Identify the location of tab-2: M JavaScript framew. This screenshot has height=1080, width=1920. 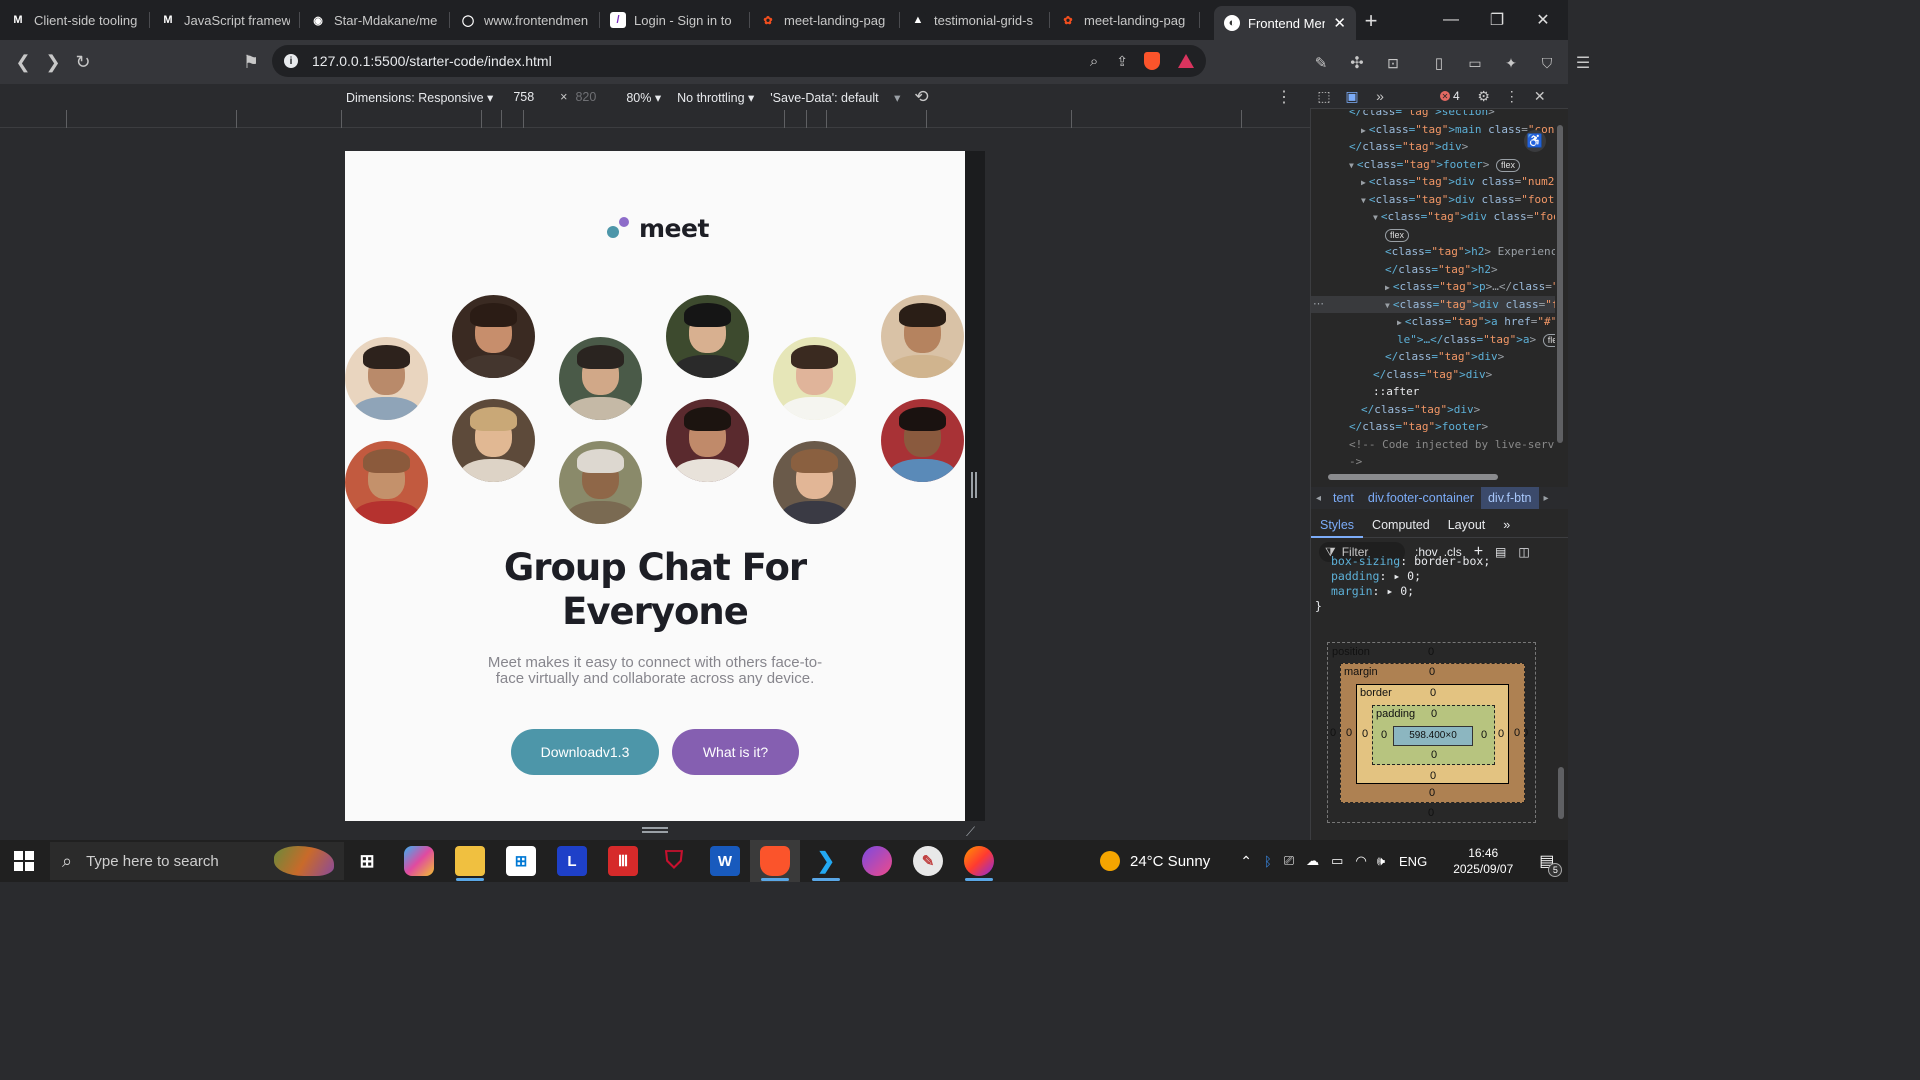
(225, 20).